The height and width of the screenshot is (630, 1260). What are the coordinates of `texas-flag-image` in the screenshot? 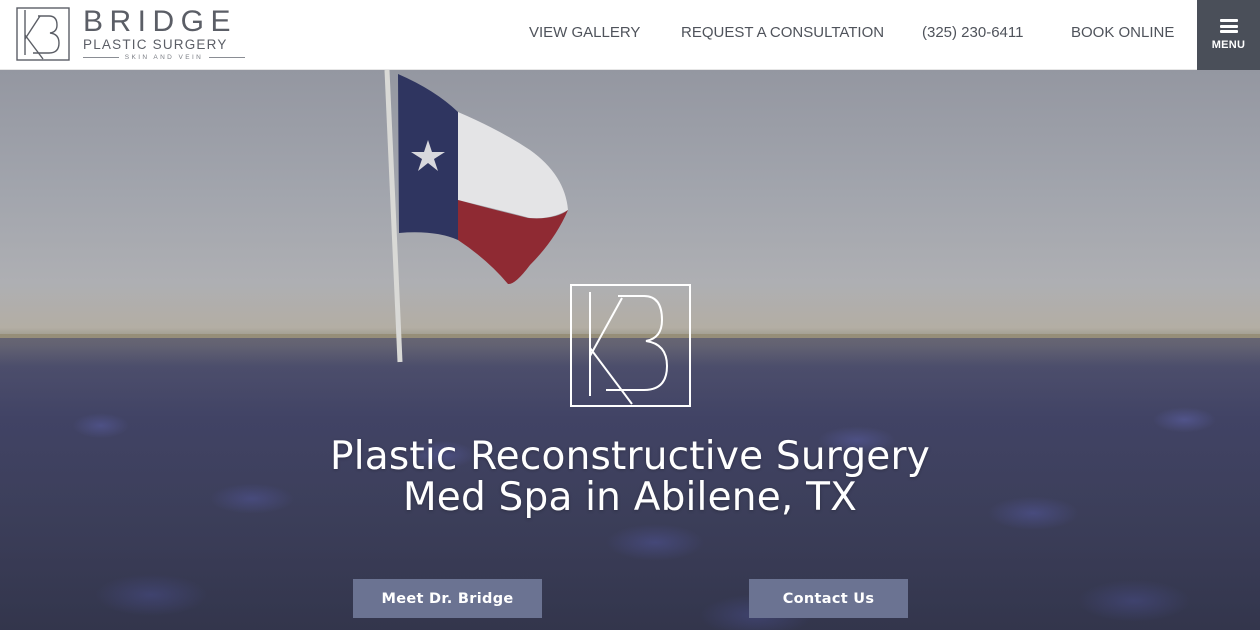 It's located at (476, 216).